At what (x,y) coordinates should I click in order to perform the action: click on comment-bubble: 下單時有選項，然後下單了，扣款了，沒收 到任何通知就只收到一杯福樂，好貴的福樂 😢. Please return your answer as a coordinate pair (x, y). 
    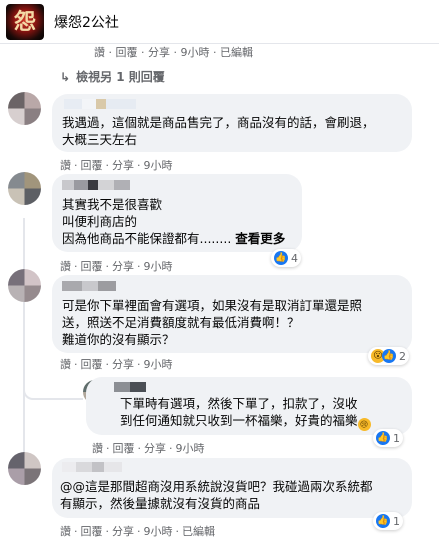
    Looking at the image, I should click on (249, 406).